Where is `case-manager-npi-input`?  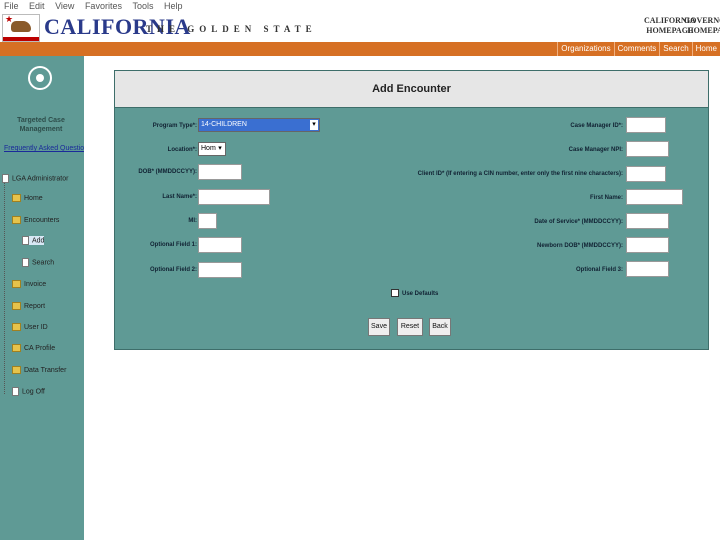 case-manager-npi-input is located at coordinates (647, 149).